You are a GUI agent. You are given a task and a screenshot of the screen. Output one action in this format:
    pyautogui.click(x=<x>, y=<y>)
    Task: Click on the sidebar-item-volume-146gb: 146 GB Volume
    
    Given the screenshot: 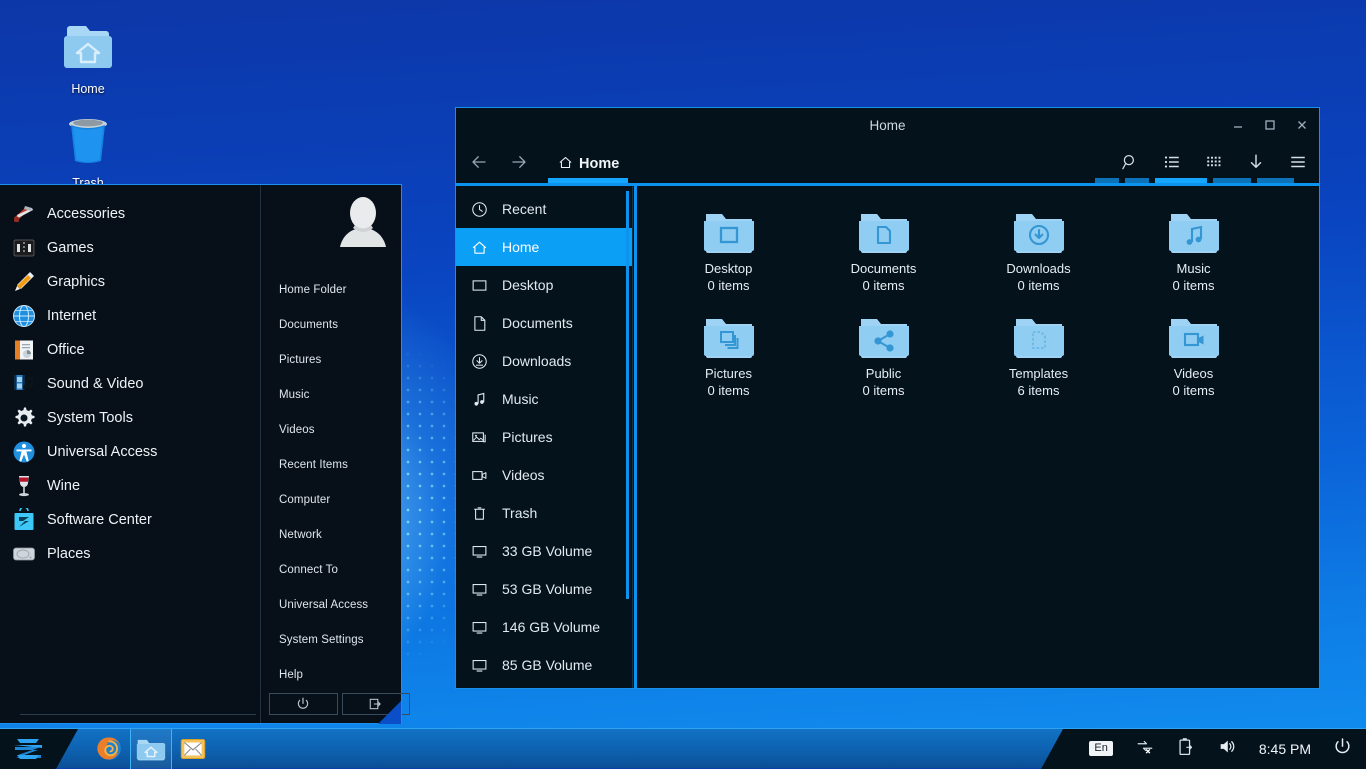 What is the action you would take?
    pyautogui.click(x=544, y=627)
    